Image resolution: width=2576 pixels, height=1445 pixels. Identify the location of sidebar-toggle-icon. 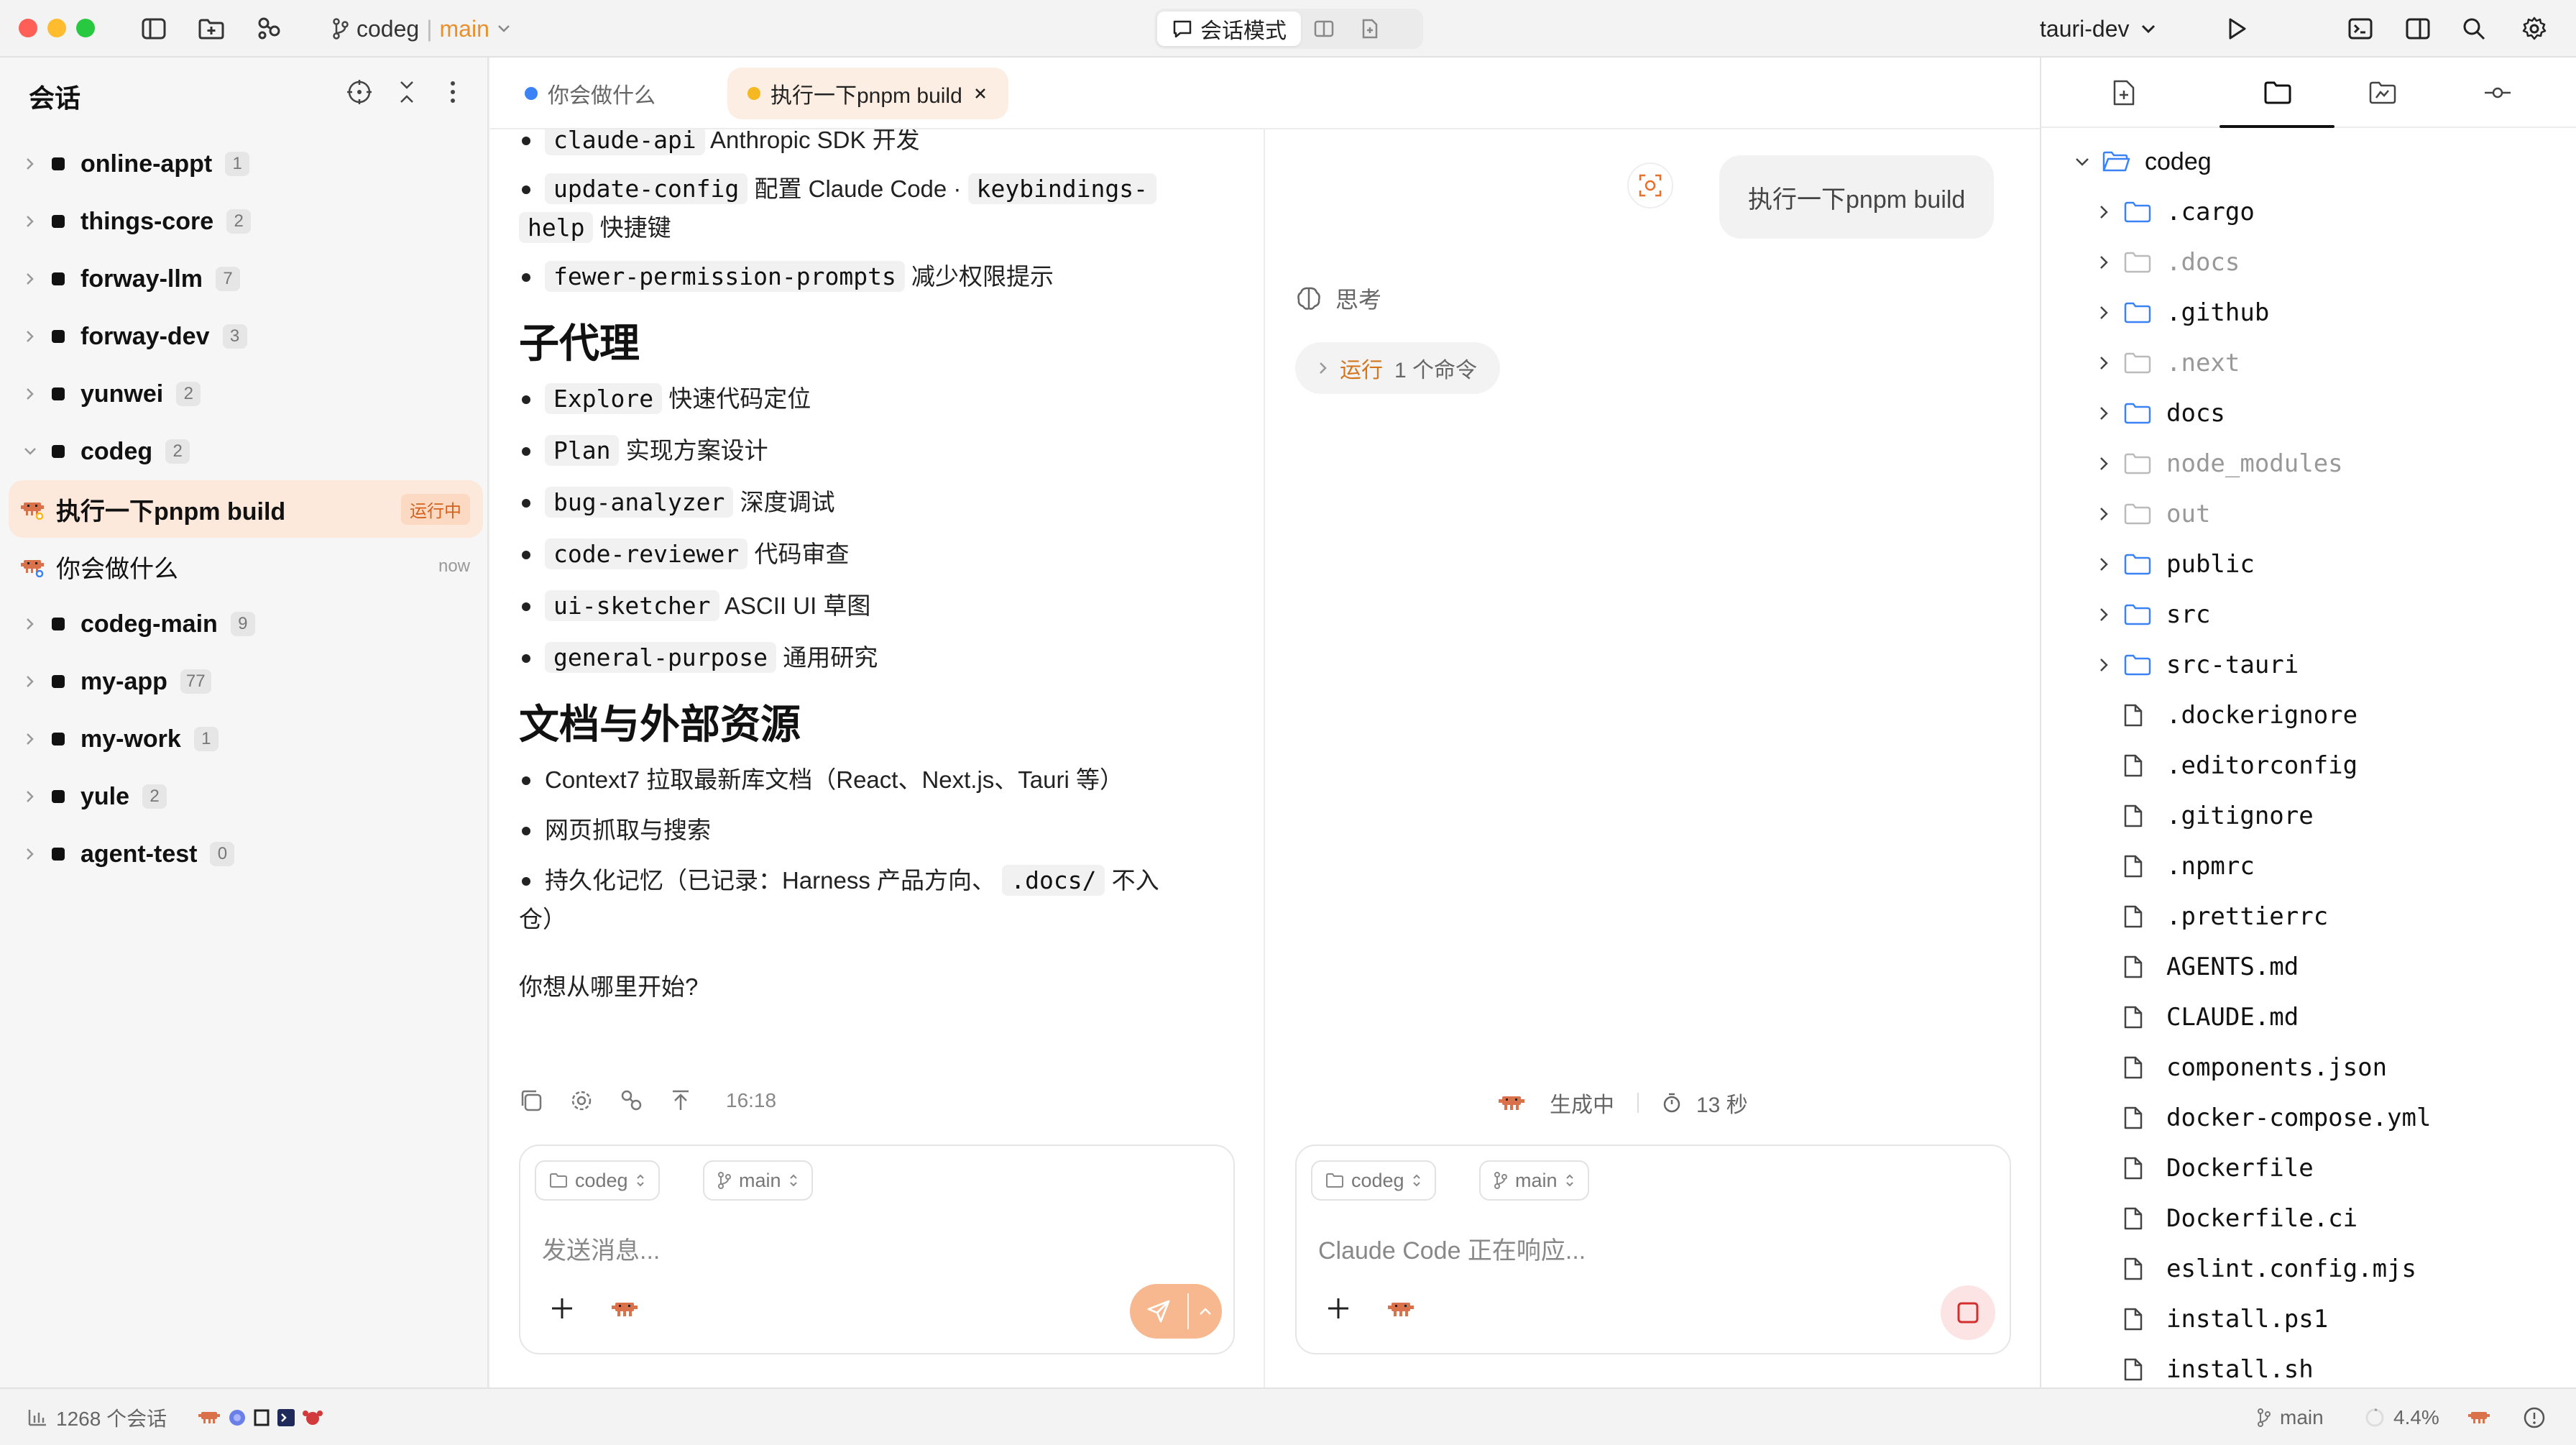
(154, 29).